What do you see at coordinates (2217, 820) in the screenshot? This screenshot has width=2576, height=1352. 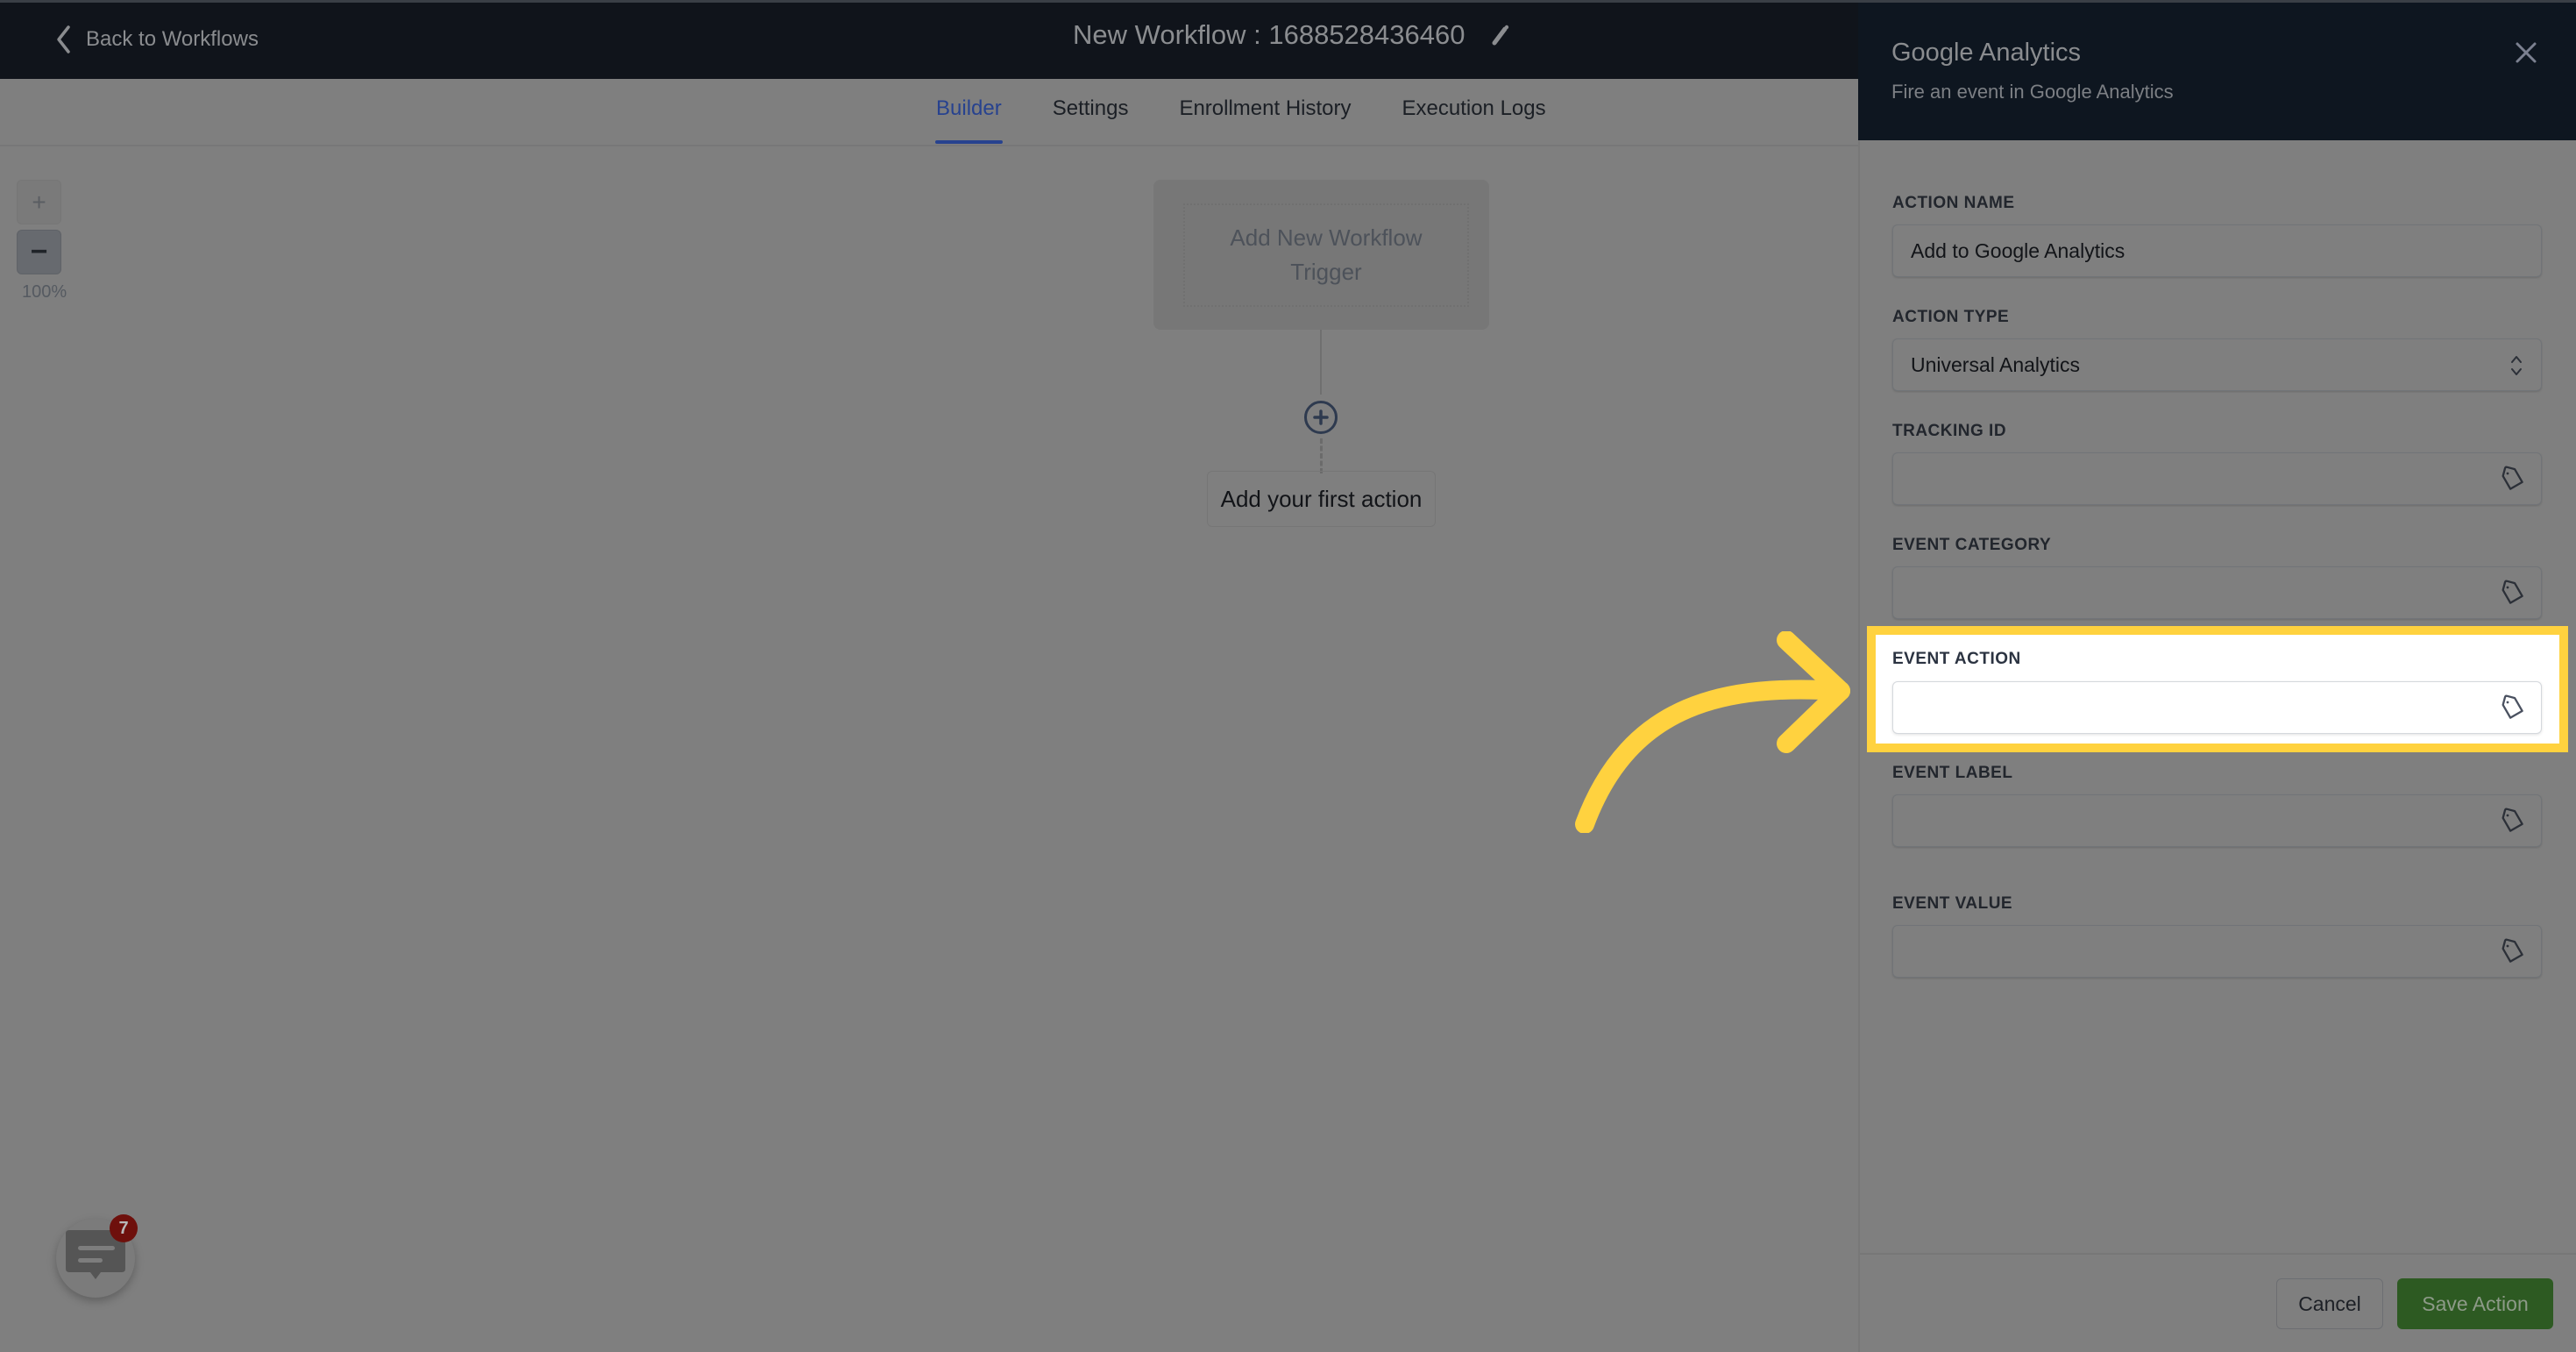 I see `event-label-input` at bounding box center [2217, 820].